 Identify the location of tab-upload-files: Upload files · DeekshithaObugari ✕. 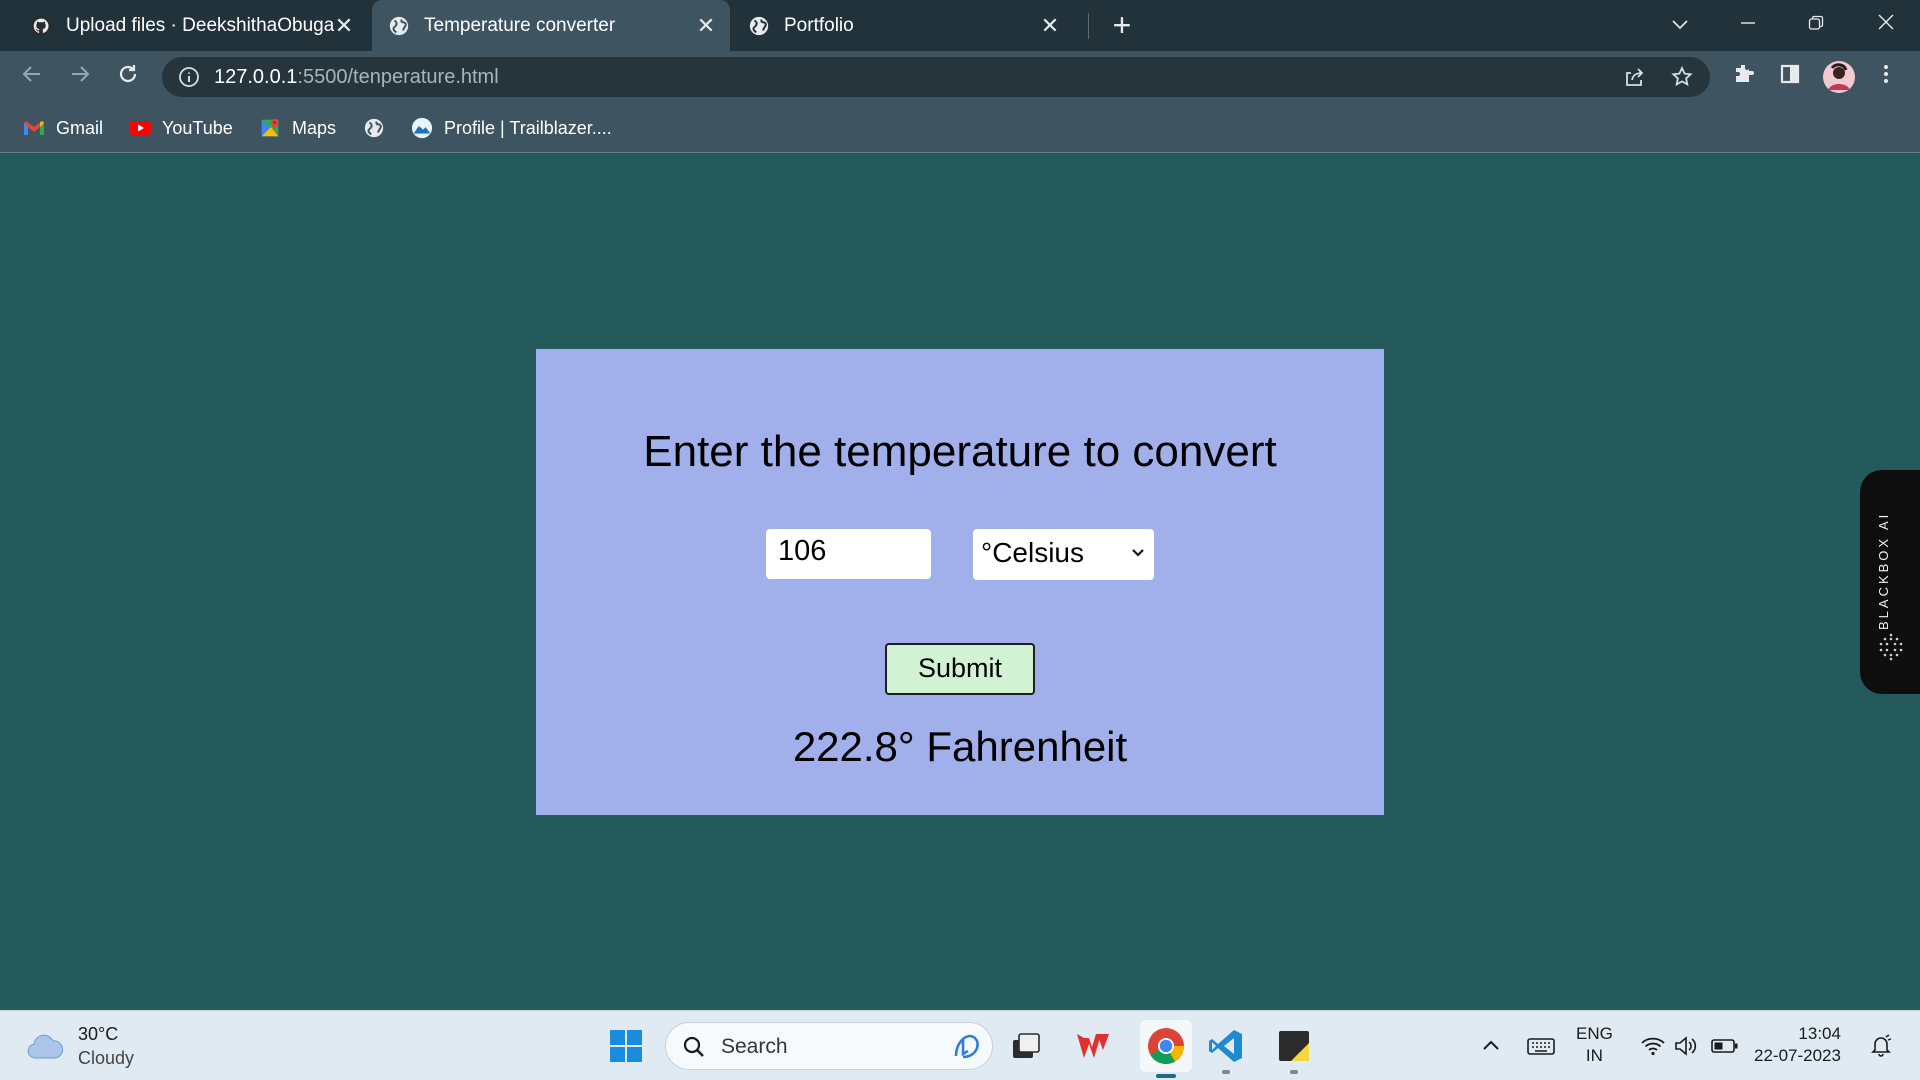
(192, 25).